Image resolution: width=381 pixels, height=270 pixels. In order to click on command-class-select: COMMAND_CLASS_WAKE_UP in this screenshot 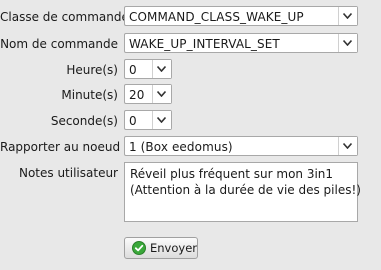, I will do `click(241, 16)`.